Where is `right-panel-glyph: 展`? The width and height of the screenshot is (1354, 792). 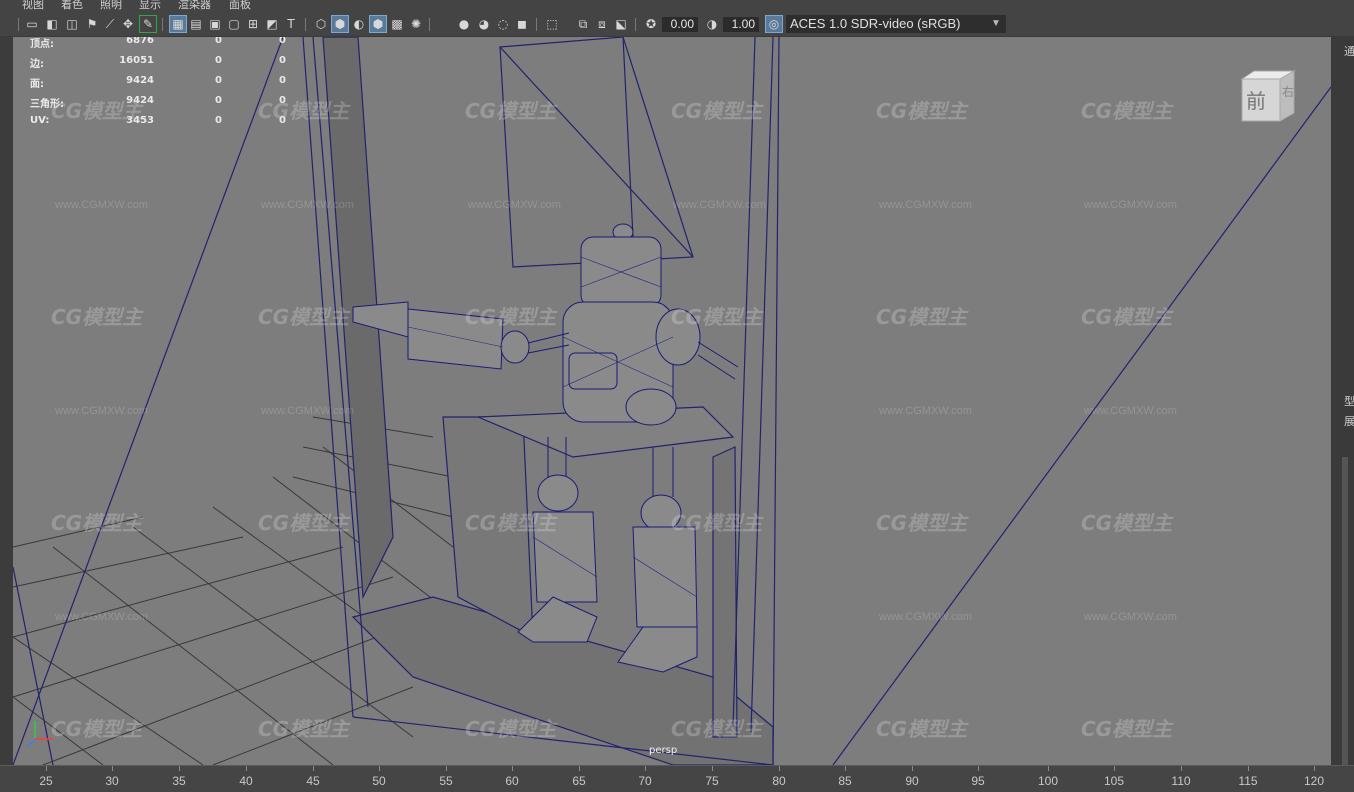 right-panel-glyph: 展 is located at coordinates (1349, 421).